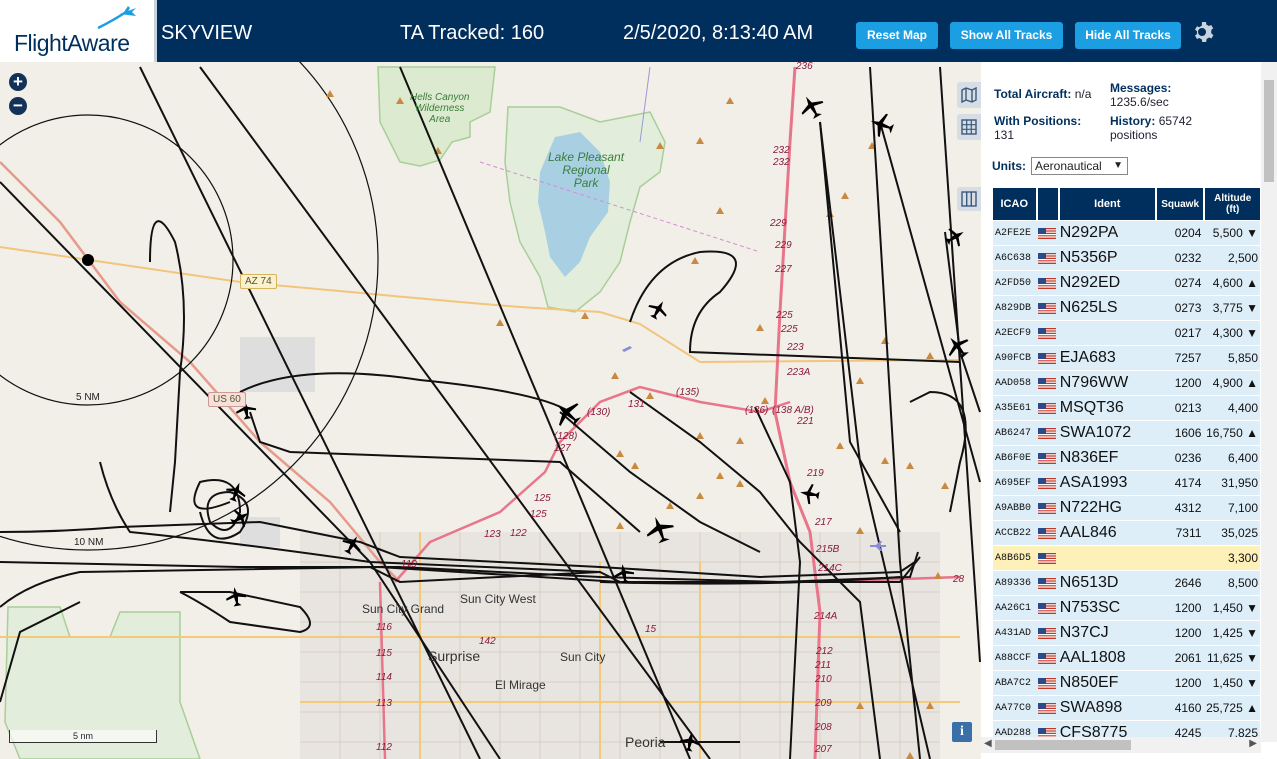  I want to click on table-row: A2FE2E N292PA 0204 5,500 ▼, so click(1126, 233).